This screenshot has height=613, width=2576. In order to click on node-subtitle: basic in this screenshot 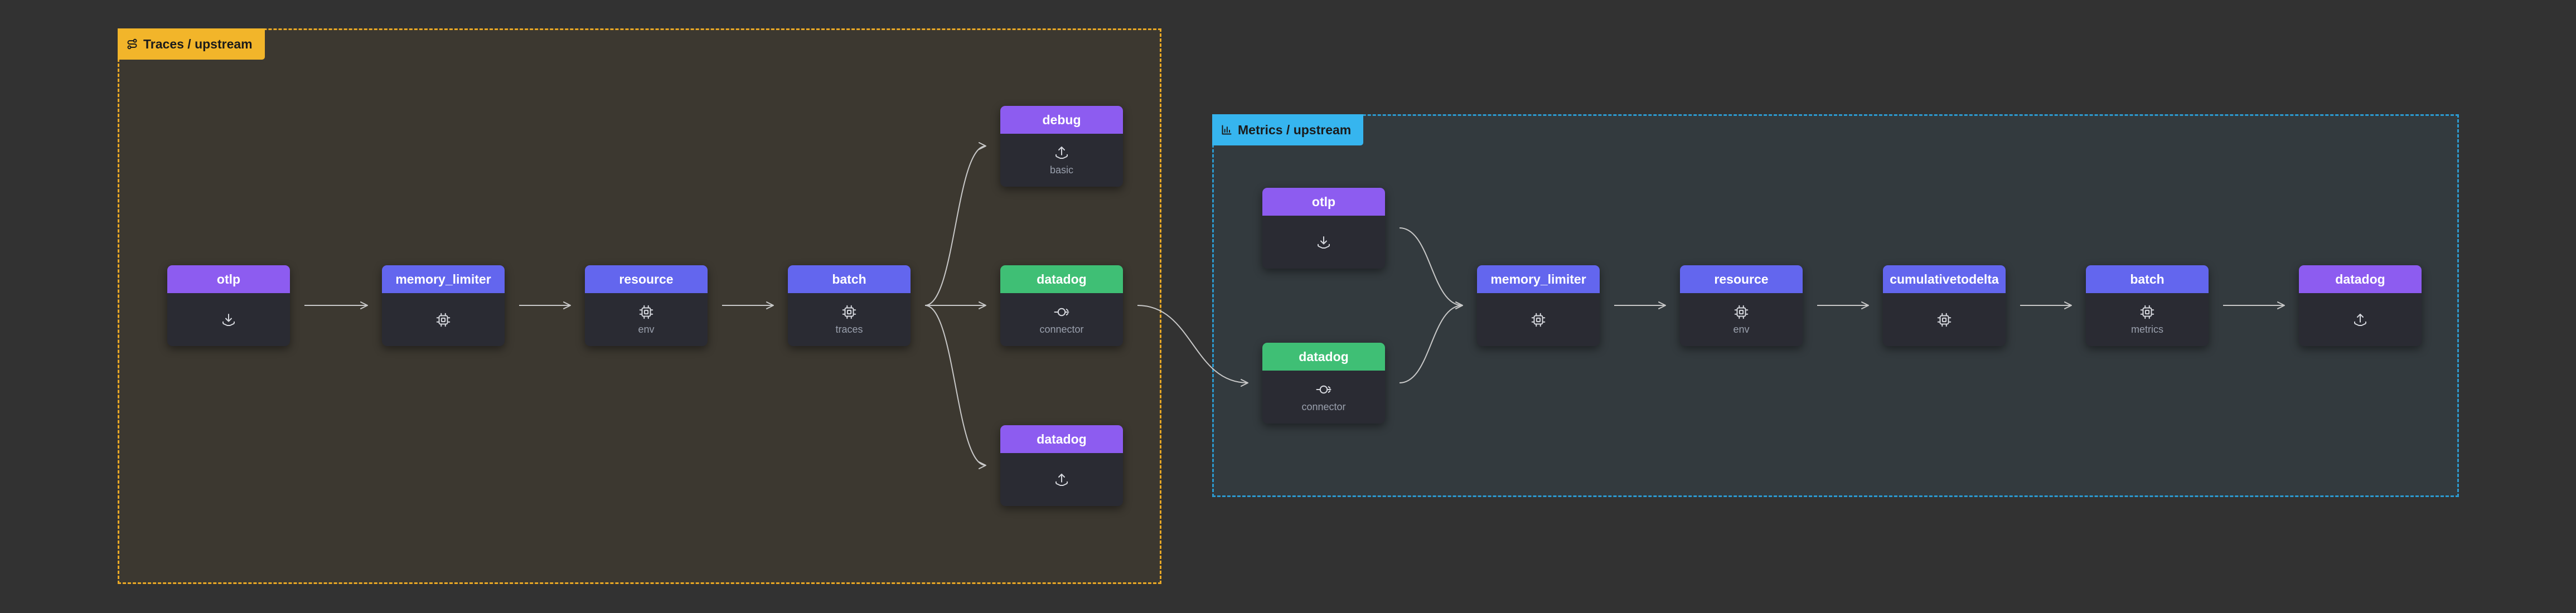, I will do `click(1061, 170)`.